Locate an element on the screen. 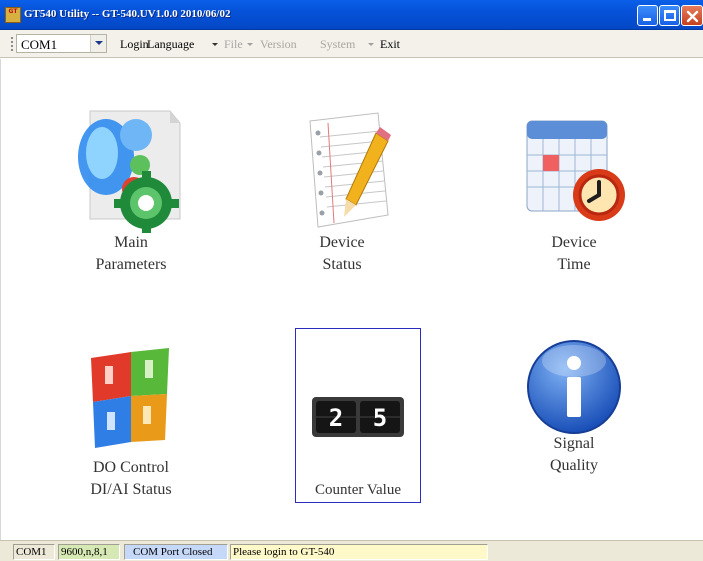 The height and width of the screenshot is (561, 703). status-message: Please login to GT-540 is located at coordinates (359, 552).